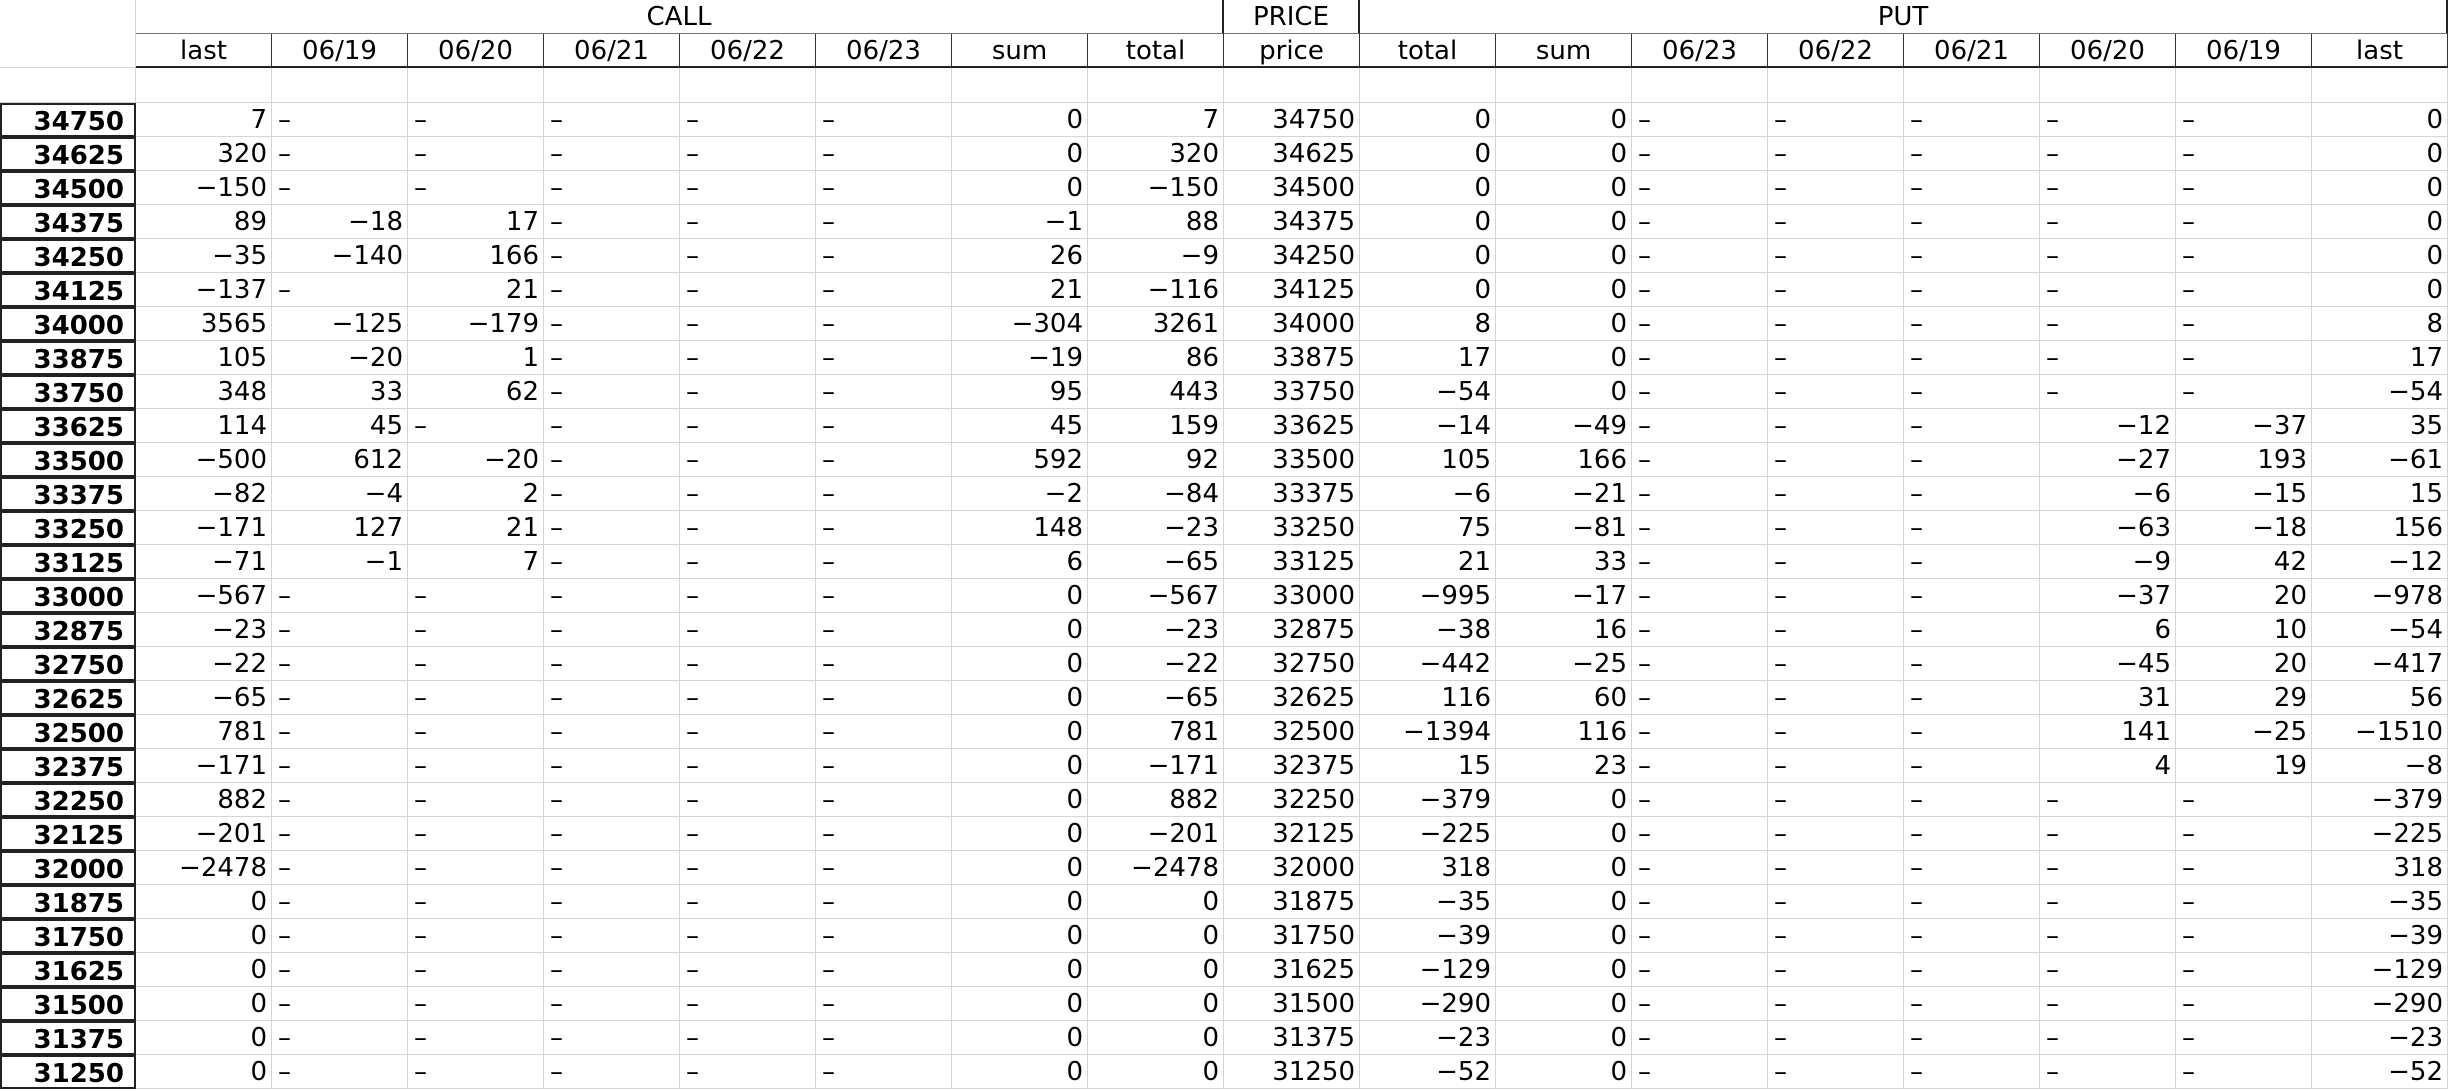 The image size is (2450, 1091). What do you see at coordinates (1564, 596) in the screenshot?
I see `table-cell: −17` at bounding box center [1564, 596].